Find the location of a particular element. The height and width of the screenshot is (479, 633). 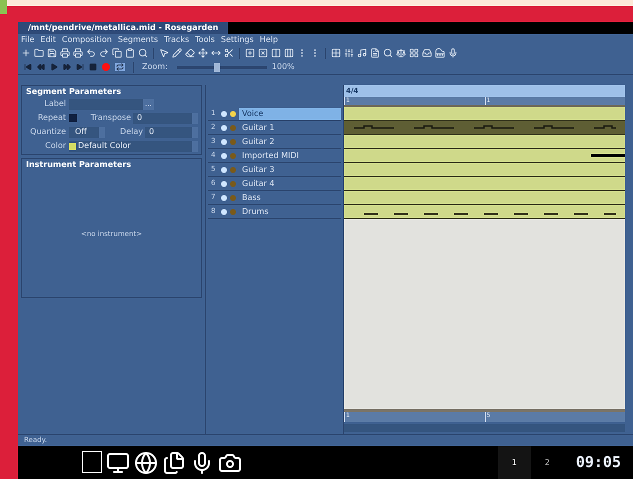

piano-icon is located at coordinates (440, 53).